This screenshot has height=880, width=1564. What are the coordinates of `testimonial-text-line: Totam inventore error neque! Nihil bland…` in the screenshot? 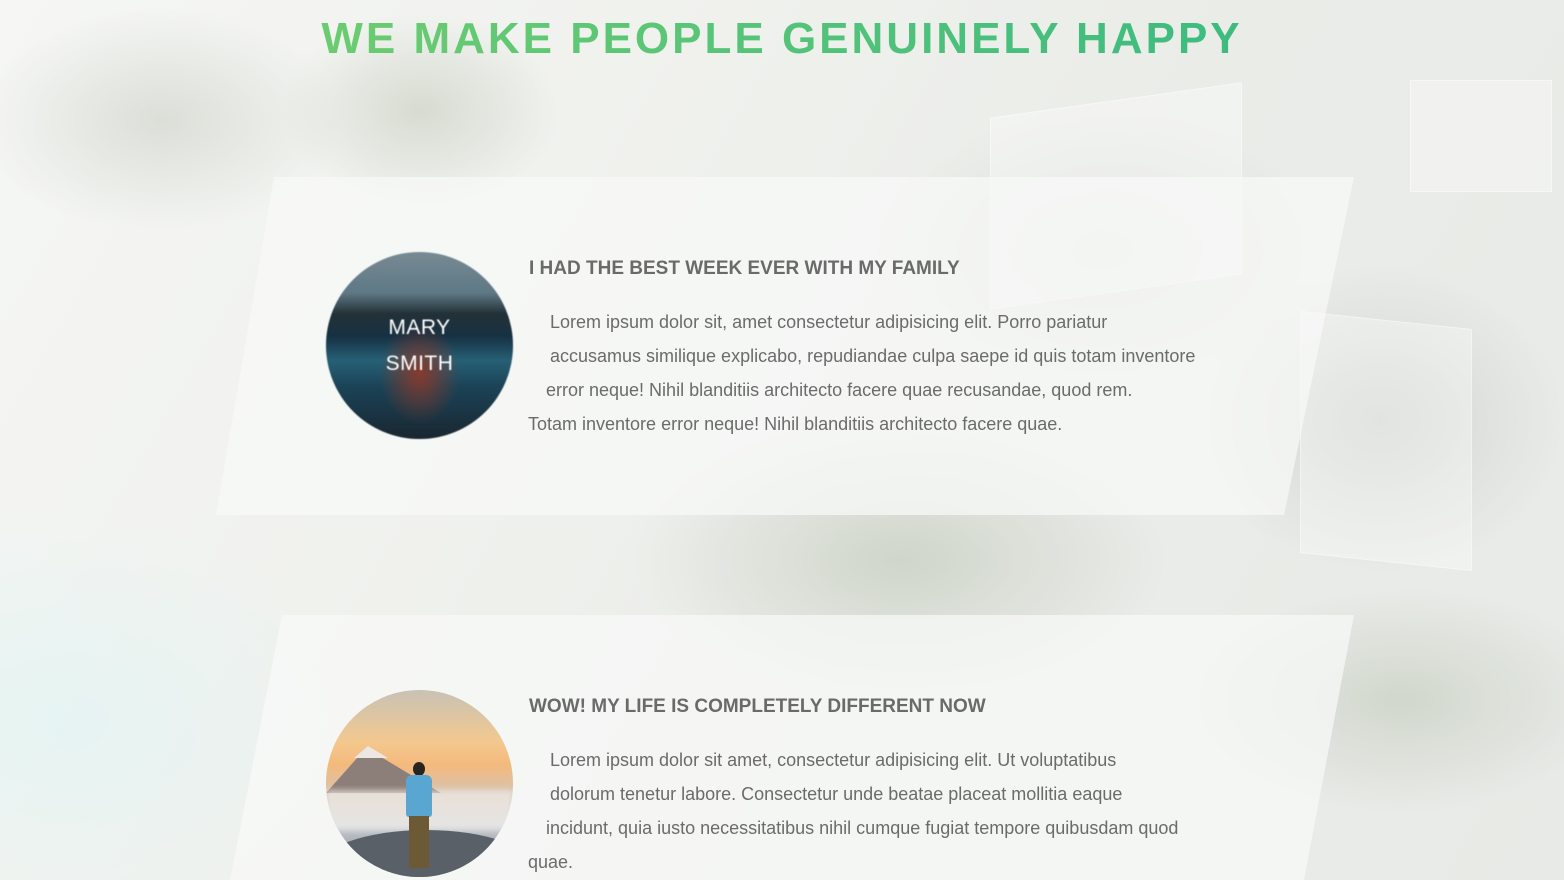 It's located at (795, 424).